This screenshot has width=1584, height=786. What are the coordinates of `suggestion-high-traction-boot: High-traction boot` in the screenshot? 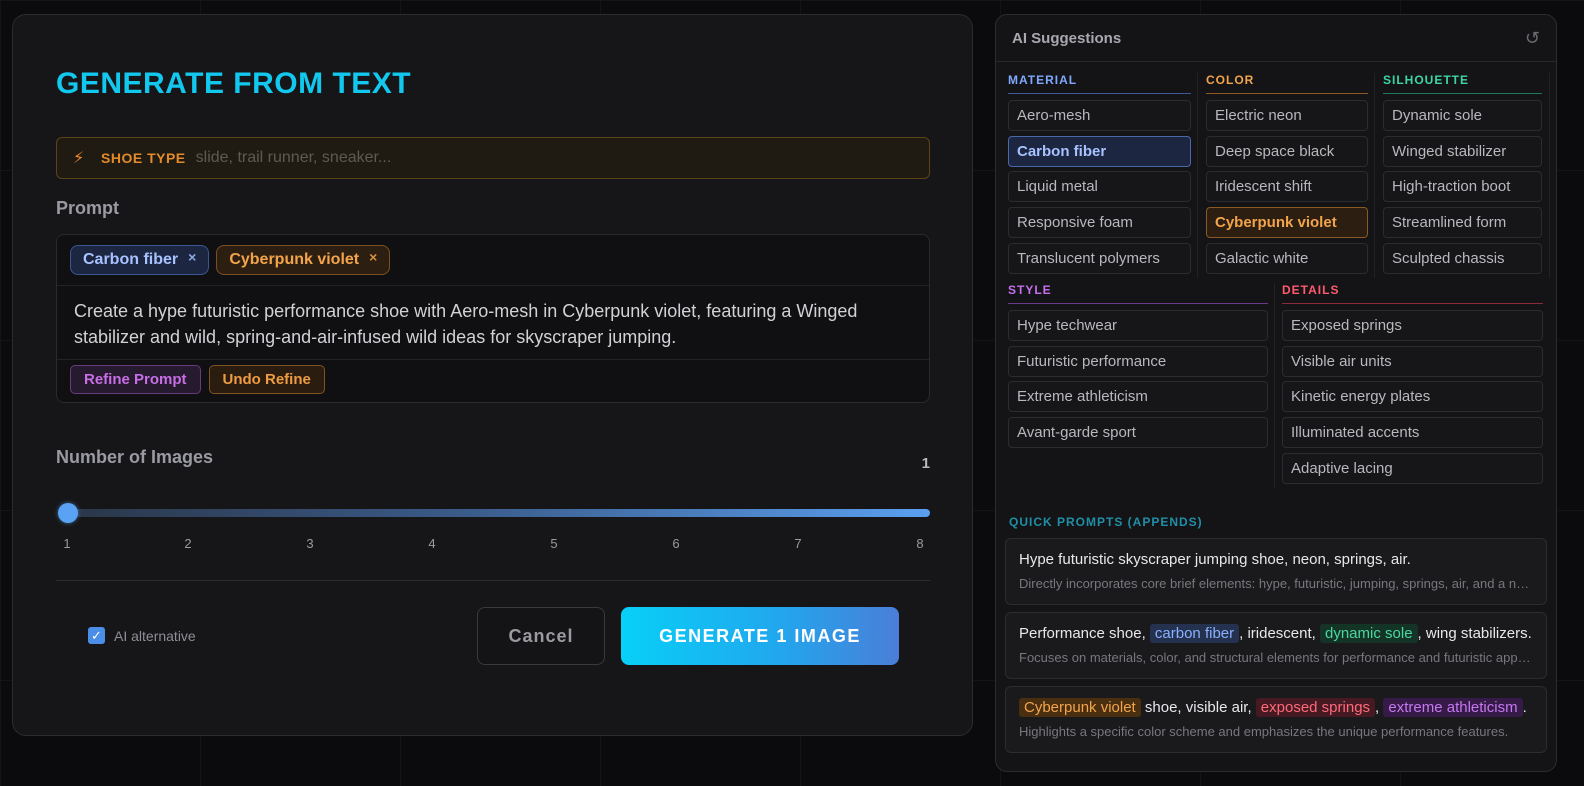 It's located at (1462, 187).